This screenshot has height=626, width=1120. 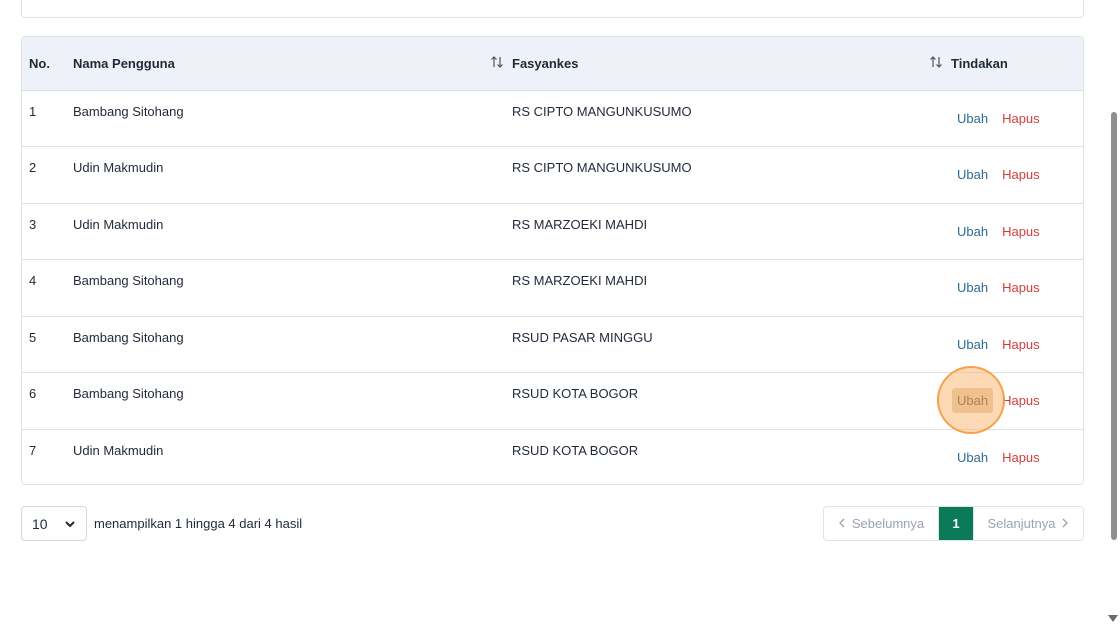 I want to click on previous-page-label: Sebelumnya, so click(x=888, y=523).